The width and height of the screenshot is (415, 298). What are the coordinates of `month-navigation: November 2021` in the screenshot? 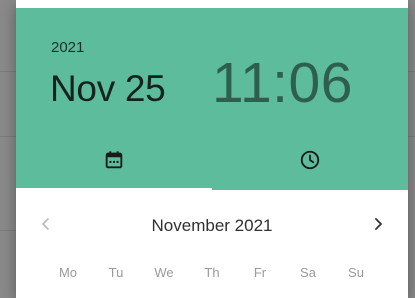 It's located at (212, 226).